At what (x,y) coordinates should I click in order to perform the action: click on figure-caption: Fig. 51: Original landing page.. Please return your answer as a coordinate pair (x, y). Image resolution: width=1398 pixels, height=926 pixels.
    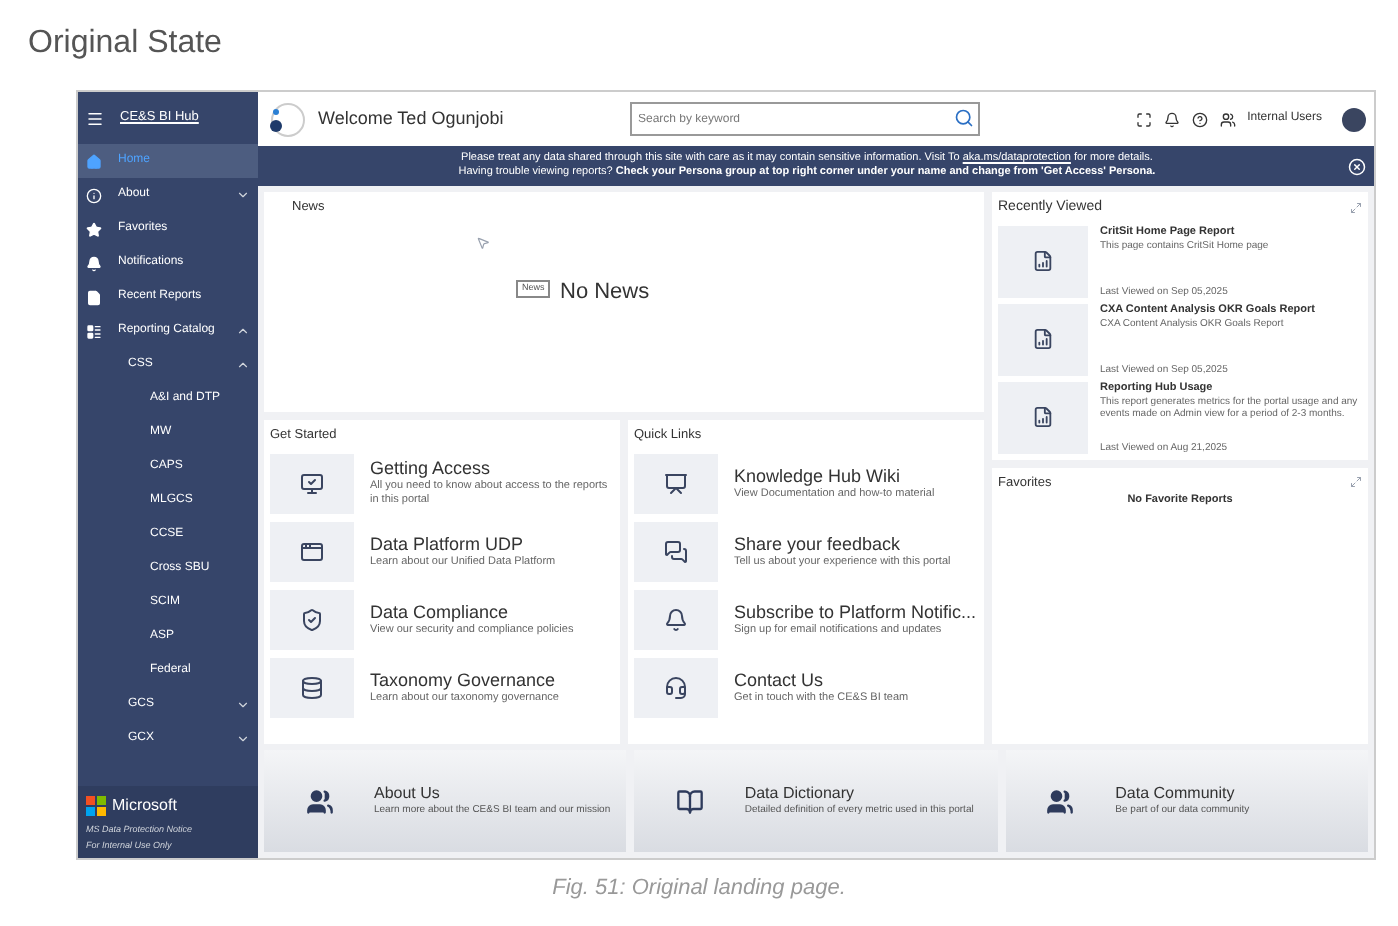
    Looking at the image, I should click on (699, 889).